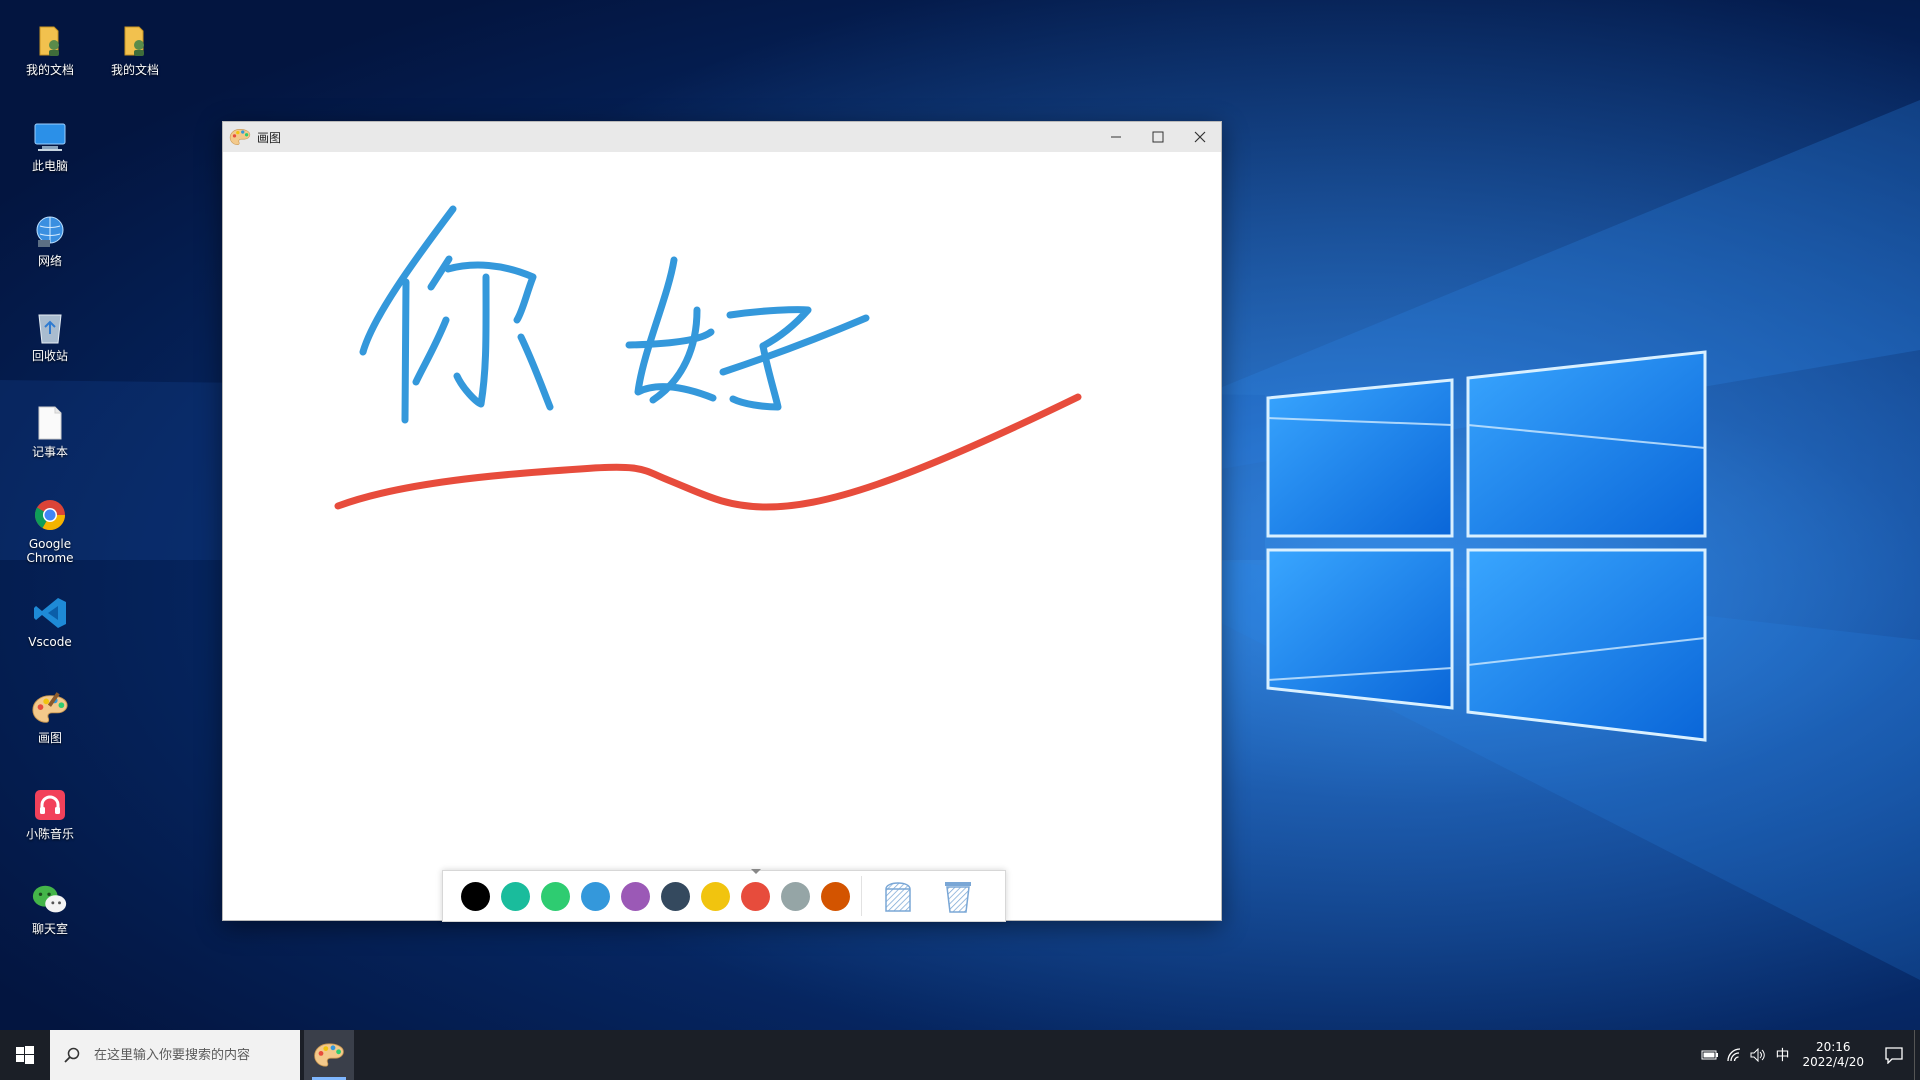  I want to click on system-tray: 中 20:16 2022/4/20, so click(1809, 1055).